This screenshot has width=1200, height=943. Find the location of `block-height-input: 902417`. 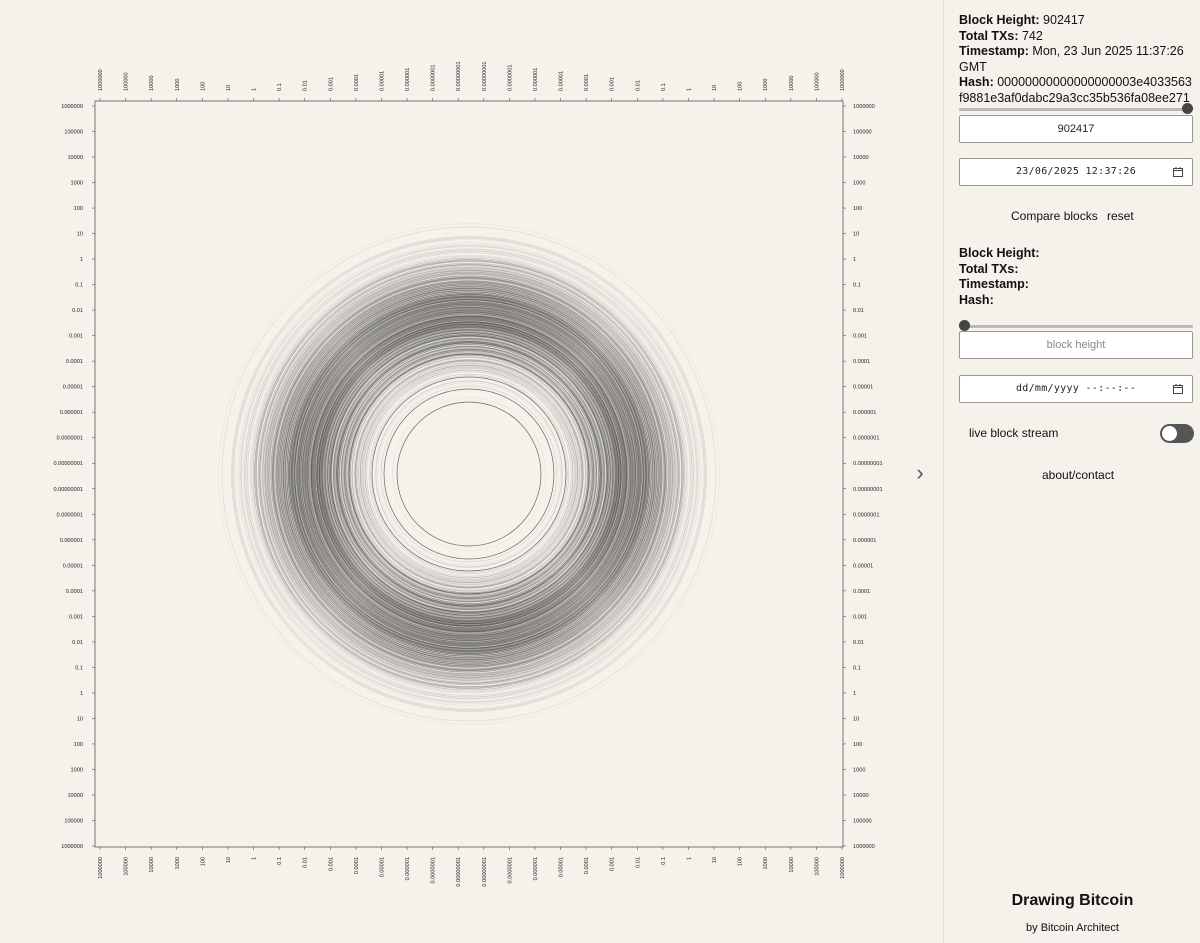

block-height-input: 902417 is located at coordinates (1076, 129).